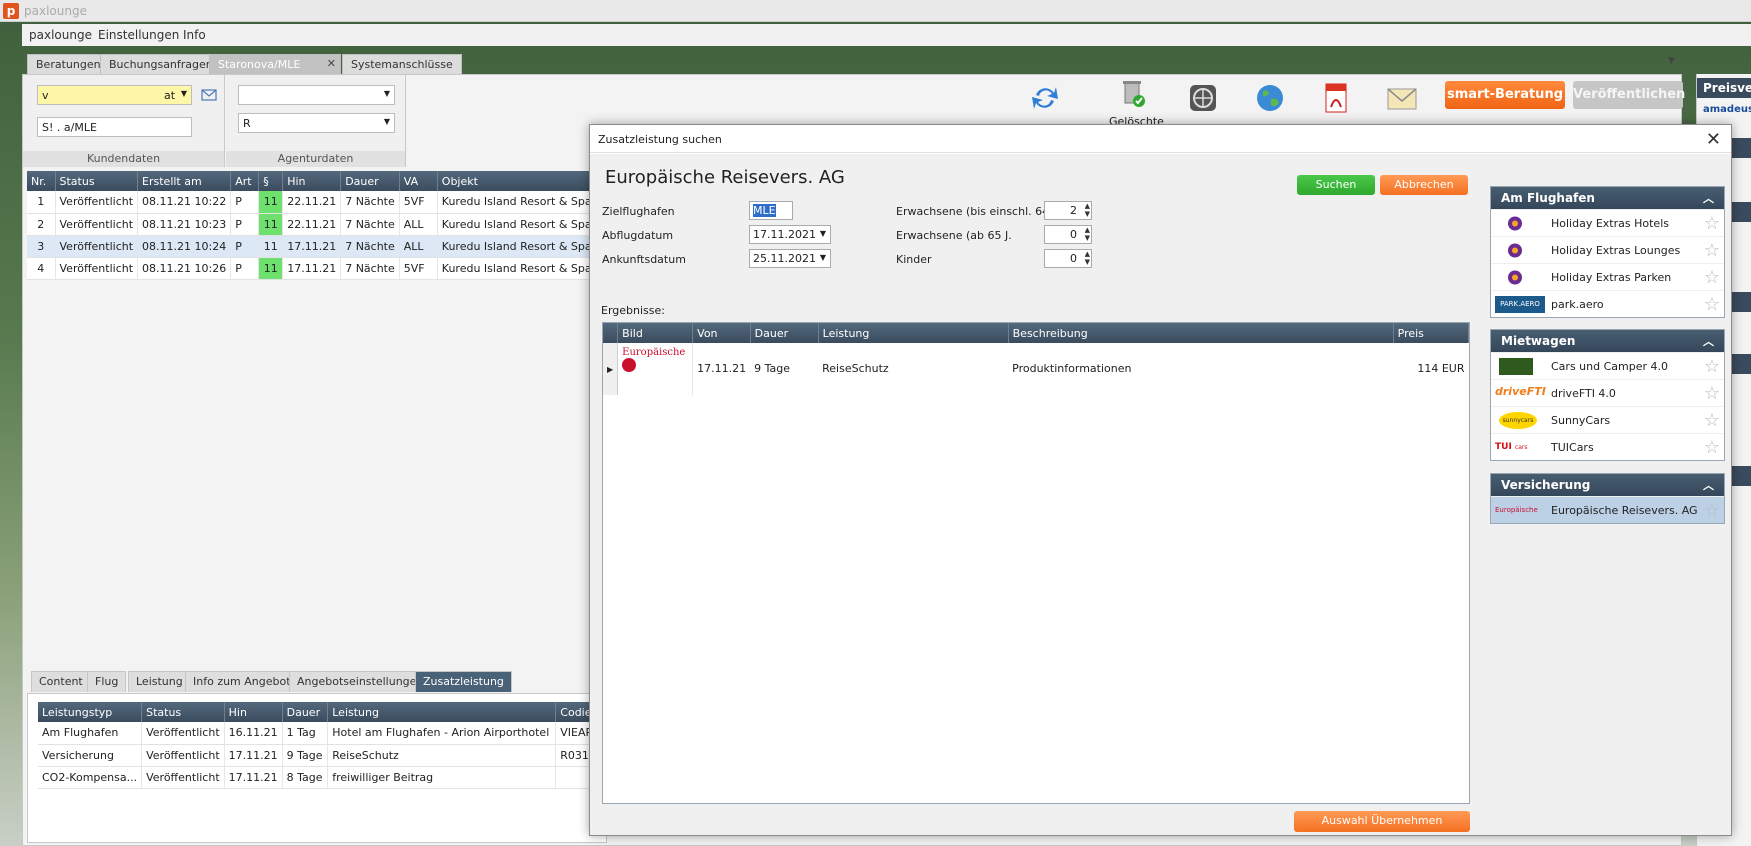  Describe the element at coordinates (97, 181) in the screenshot. I see `col-status: Status` at that location.